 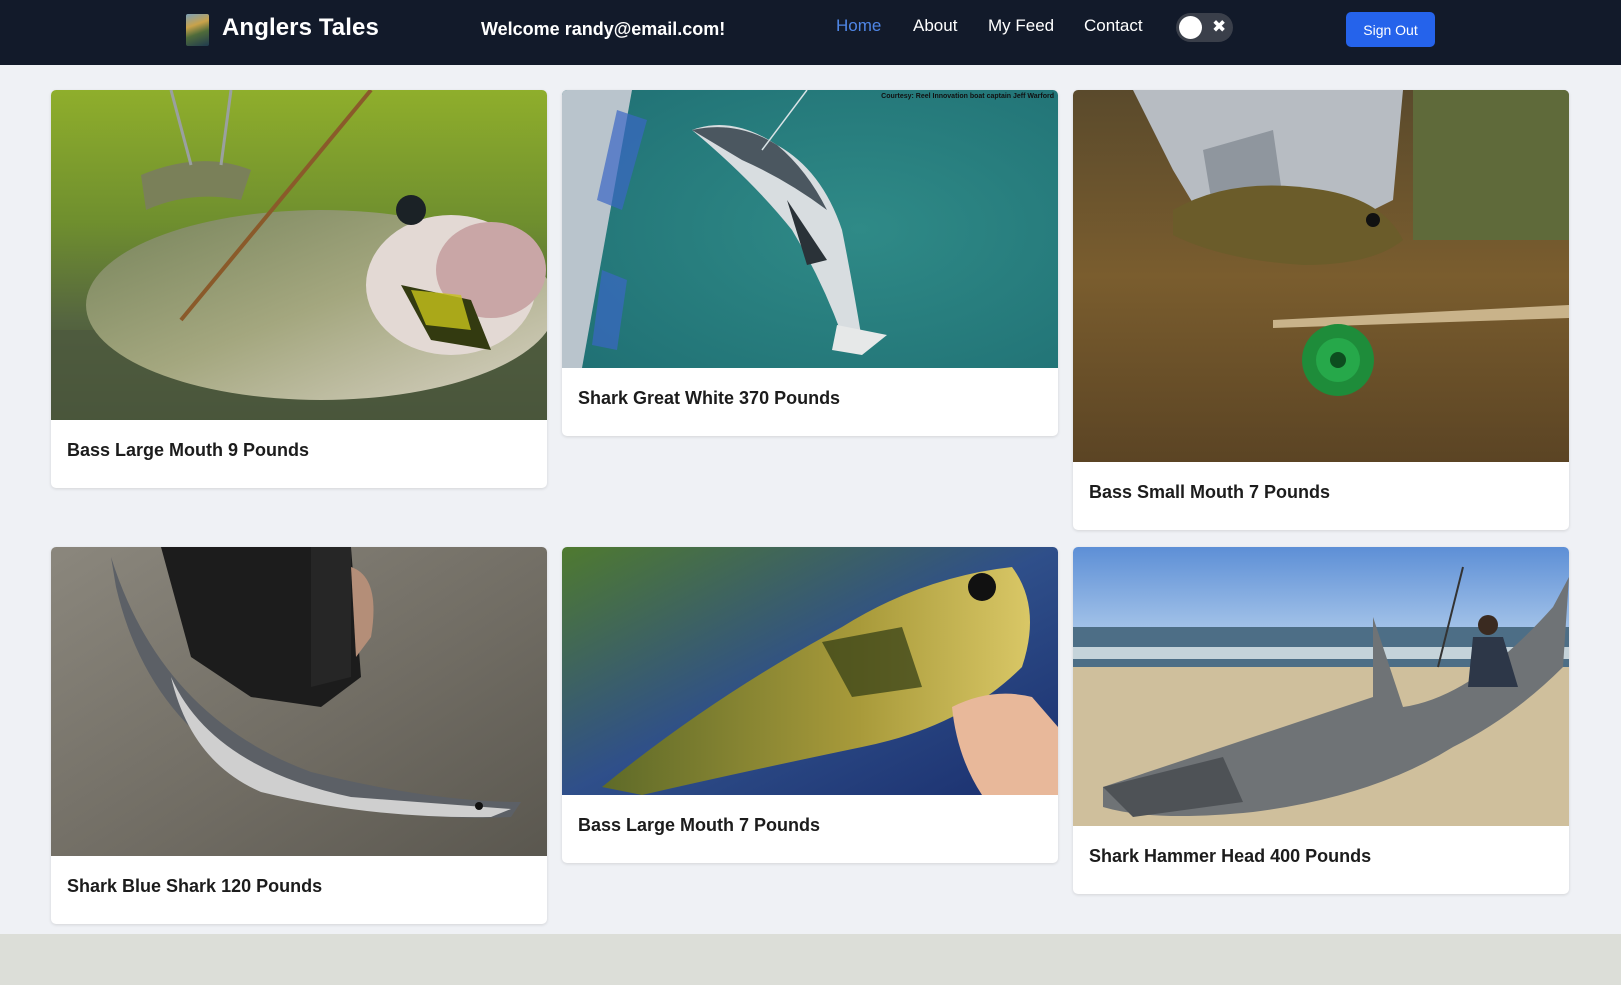 I want to click on catch-card: Shark Hammer Head 400 Pounds, so click(x=1321, y=720).